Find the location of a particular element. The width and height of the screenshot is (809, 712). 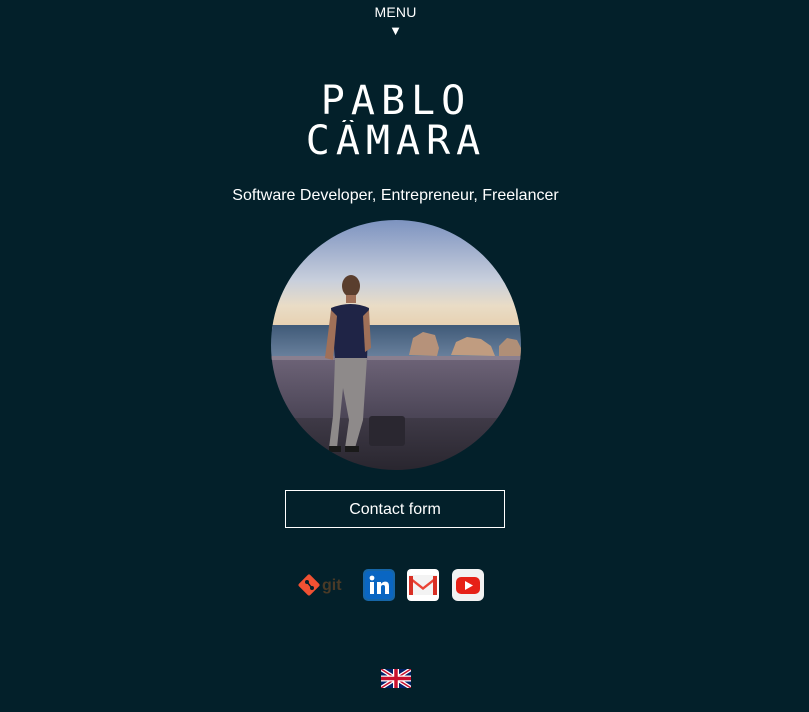

avatar-photo is located at coordinates (396, 345).